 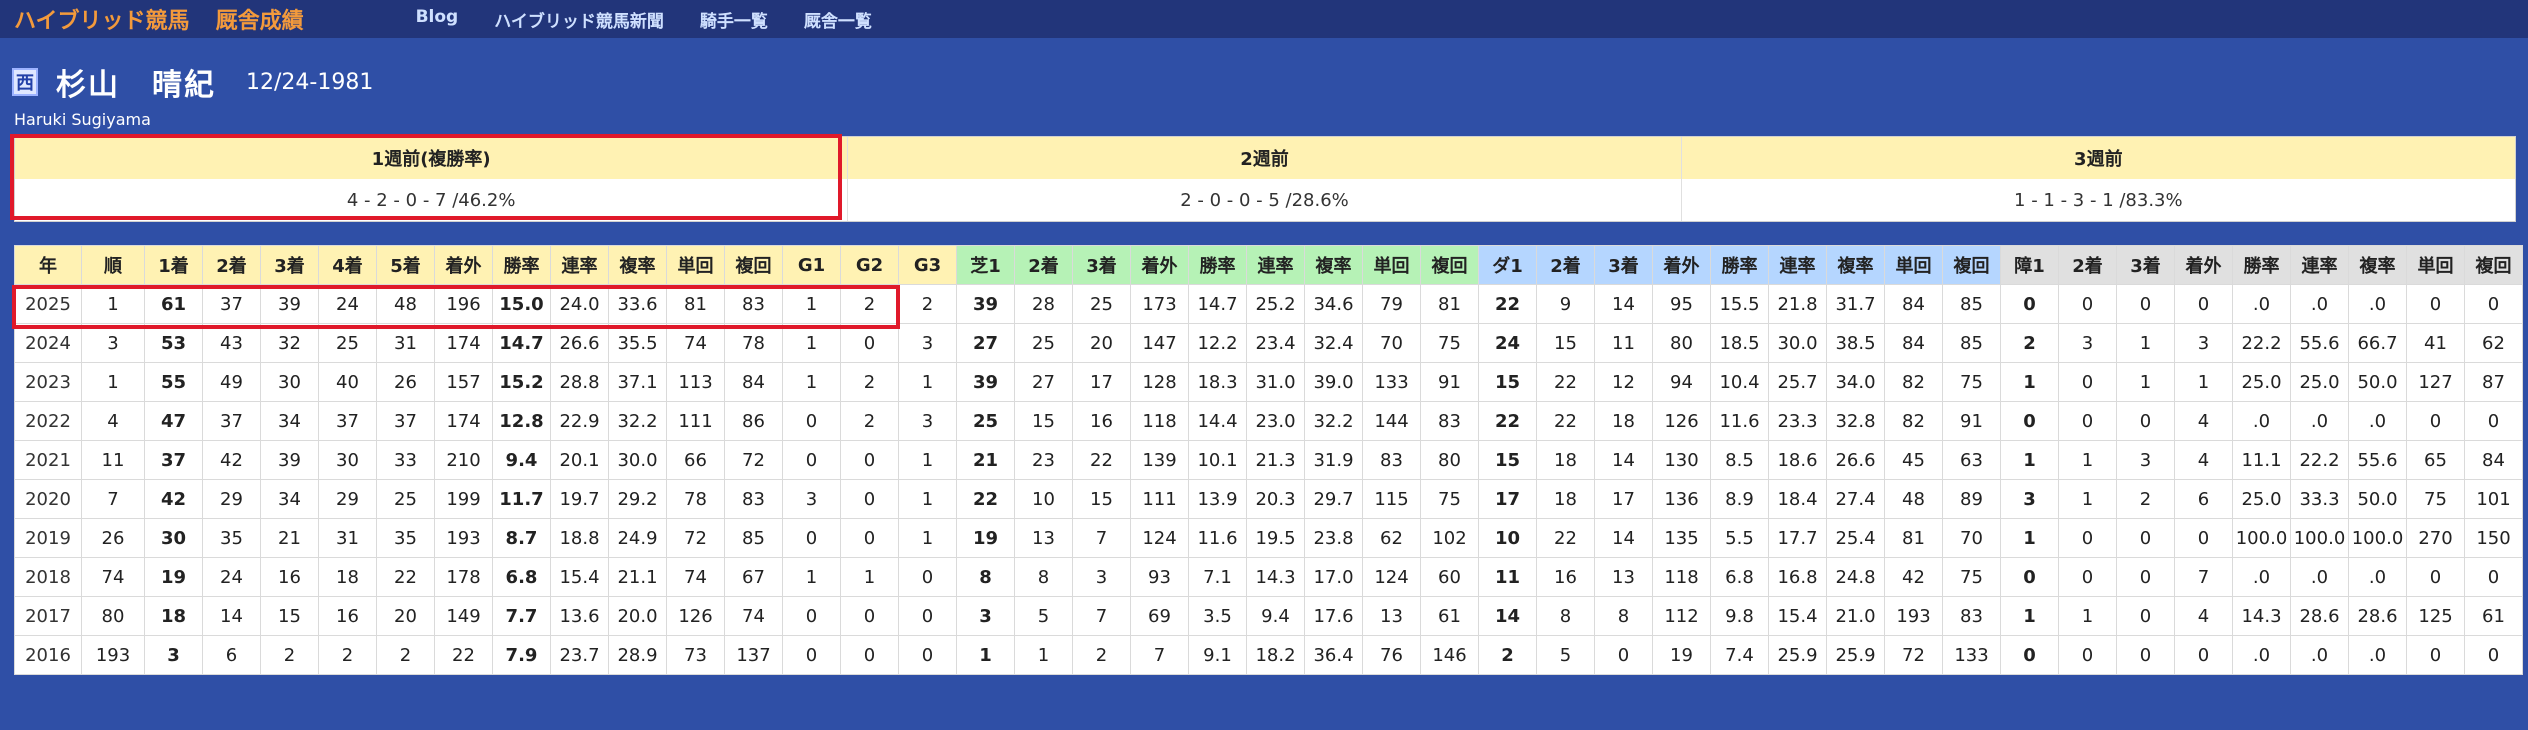 I want to click on table-cell: 38.5, so click(x=1855, y=343).